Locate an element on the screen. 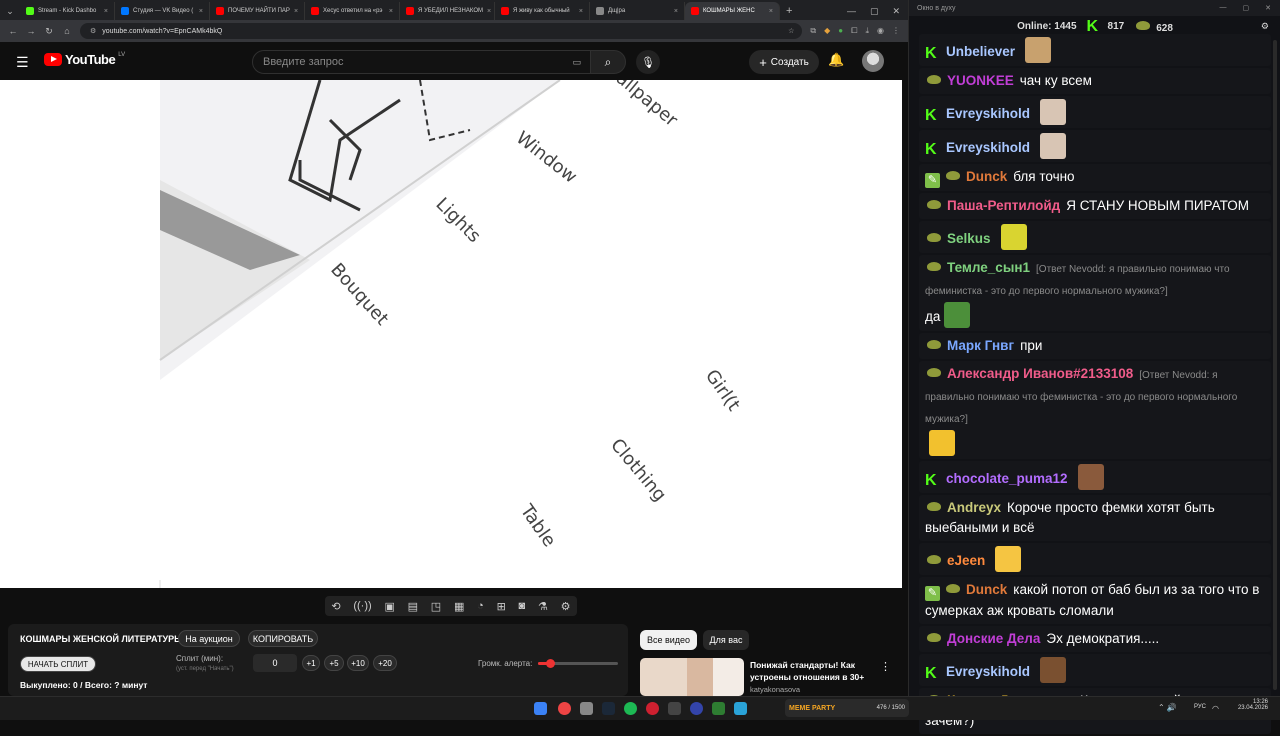 The width and height of the screenshot is (1280, 736). extensions-puzzle-icon: ⧠ is located at coordinates (854, 31).